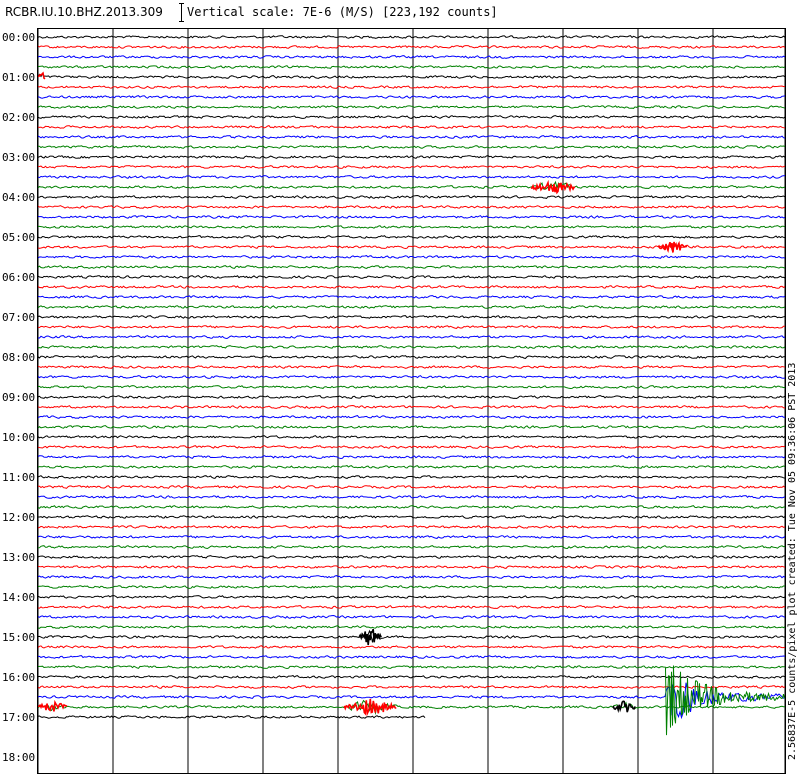 The height and width of the screenshot is (776, 797). Describe the element at coordinates (18, 477) in the screenshot. I see `hour-label: 11:00` at that location.